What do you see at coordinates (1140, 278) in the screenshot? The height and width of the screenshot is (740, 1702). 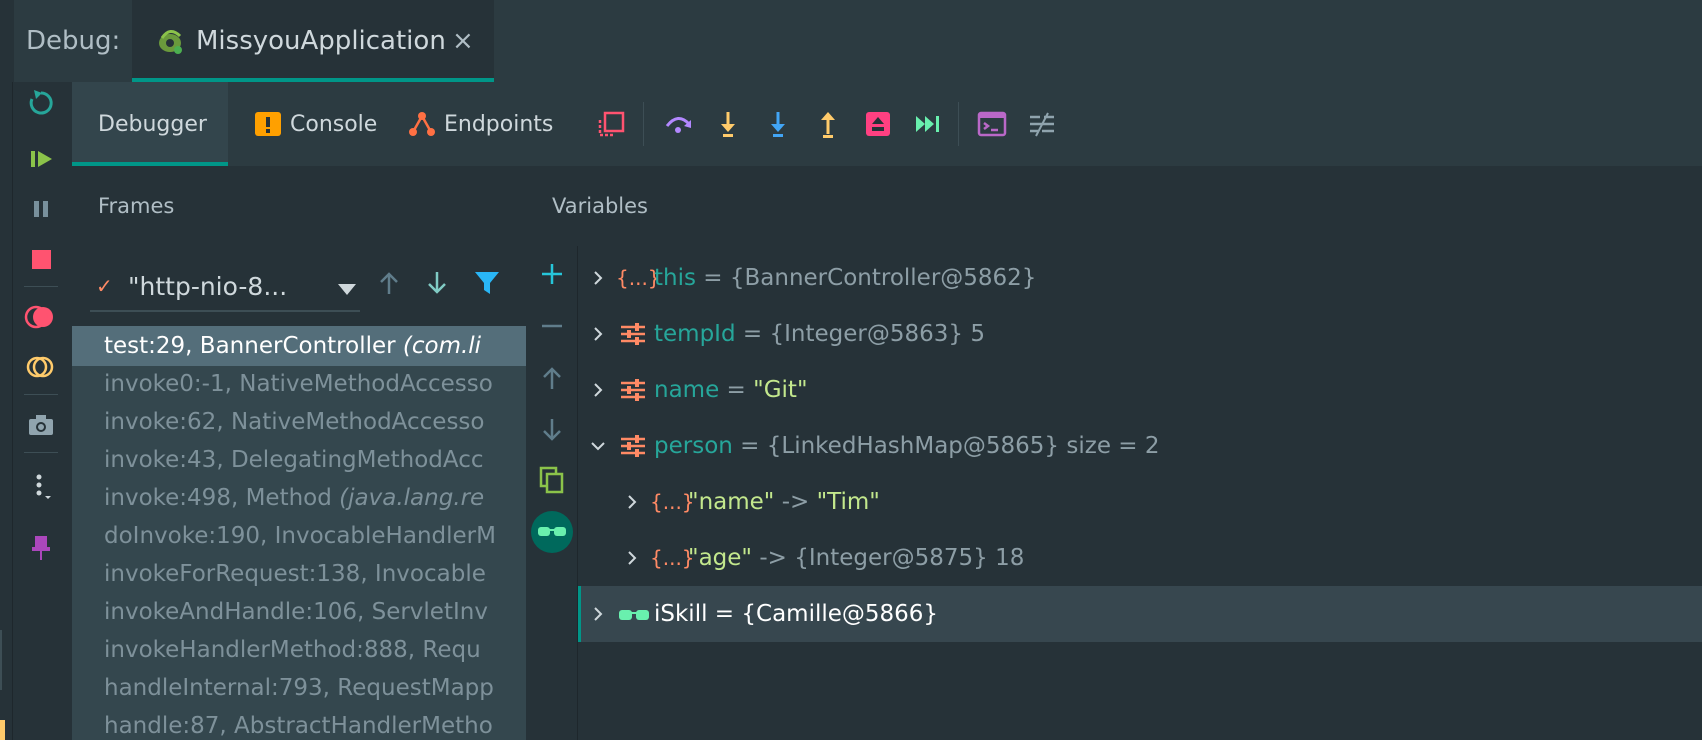 I see `tree-row: {...} this = {BannerController@5862}` at bounding box center [1140, 278].